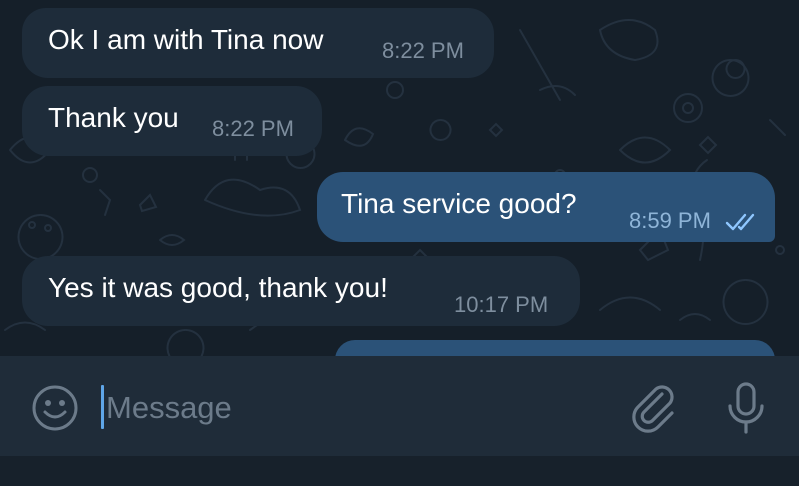 Image resolution: width=799 pixels, height=486 pixels. Describe the element at coordinates (356, 408) in the screenshot. I see `message-input` at that location.